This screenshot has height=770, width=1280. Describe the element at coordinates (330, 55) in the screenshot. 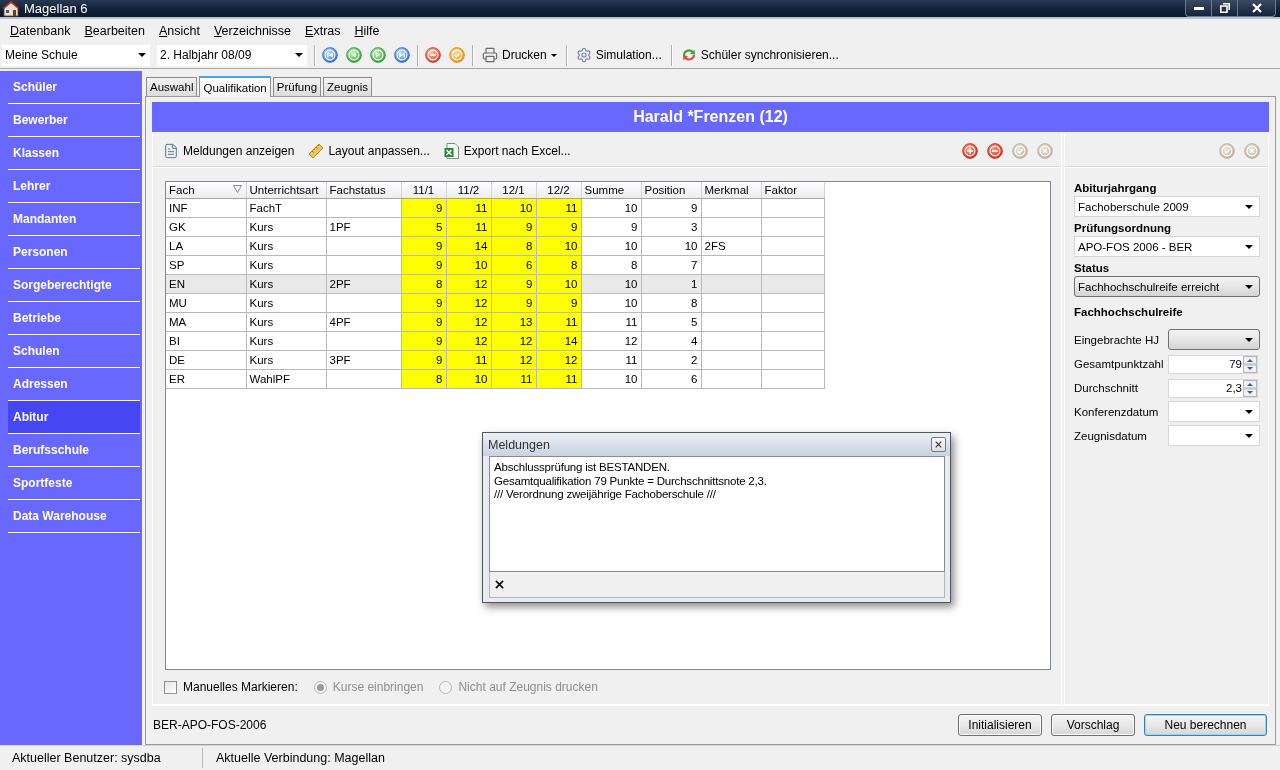

I see `skip-start-icon` at that location.